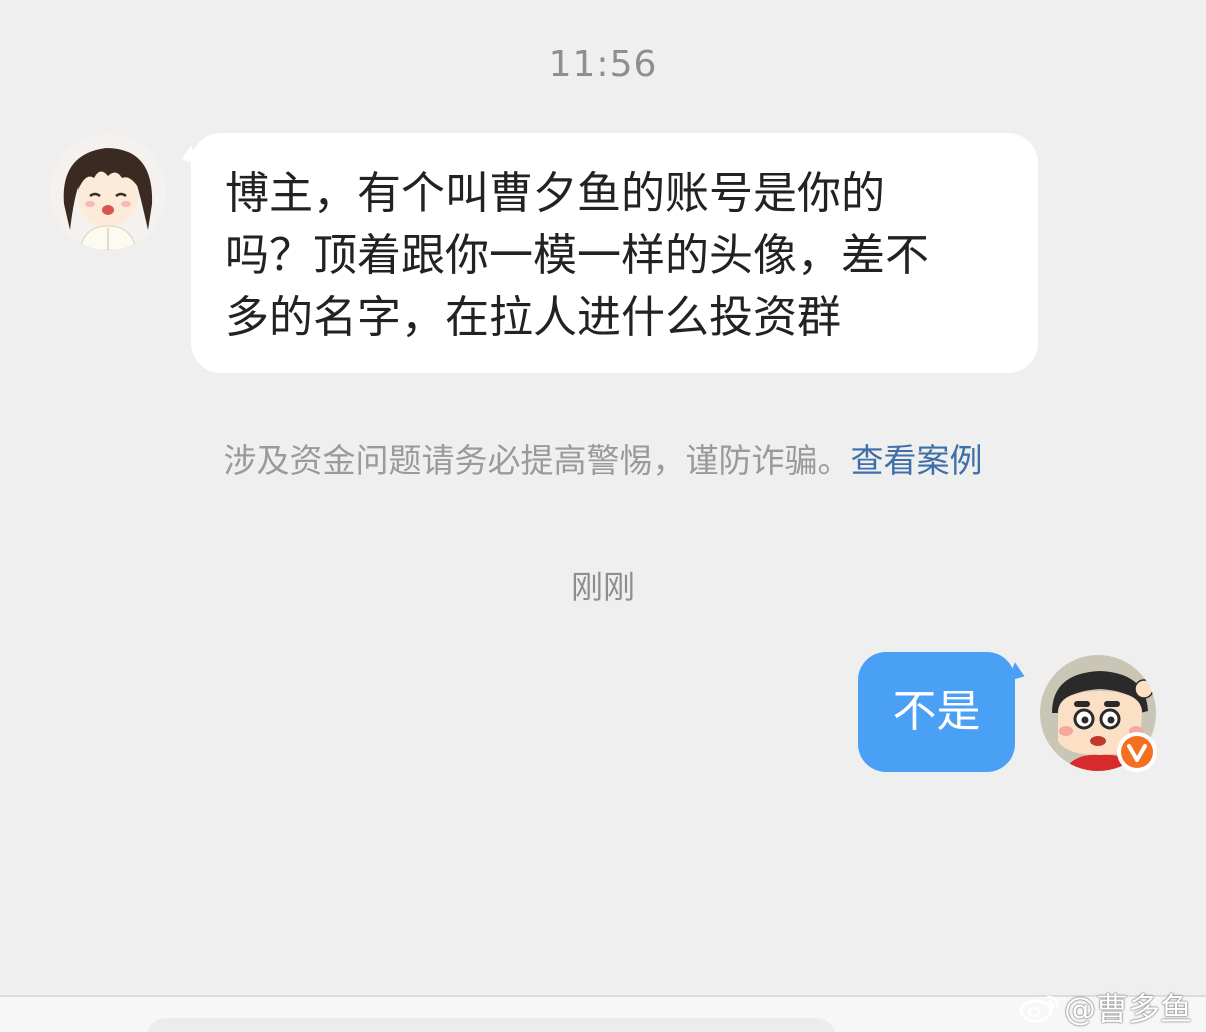 Image resolution: width=1206 pixels, height=1032 pixels. I want to click on message-timestamp-recent: 刚刚, so click(602, 587).